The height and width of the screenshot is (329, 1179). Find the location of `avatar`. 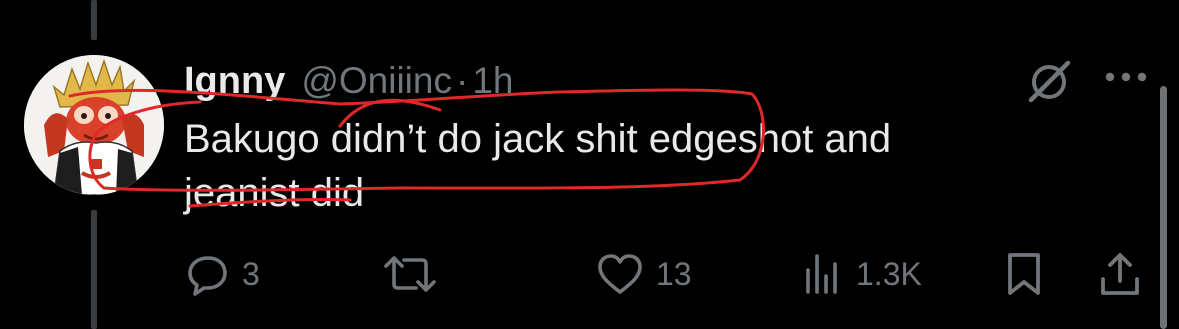

avatar is located at coordinates (94, 125).